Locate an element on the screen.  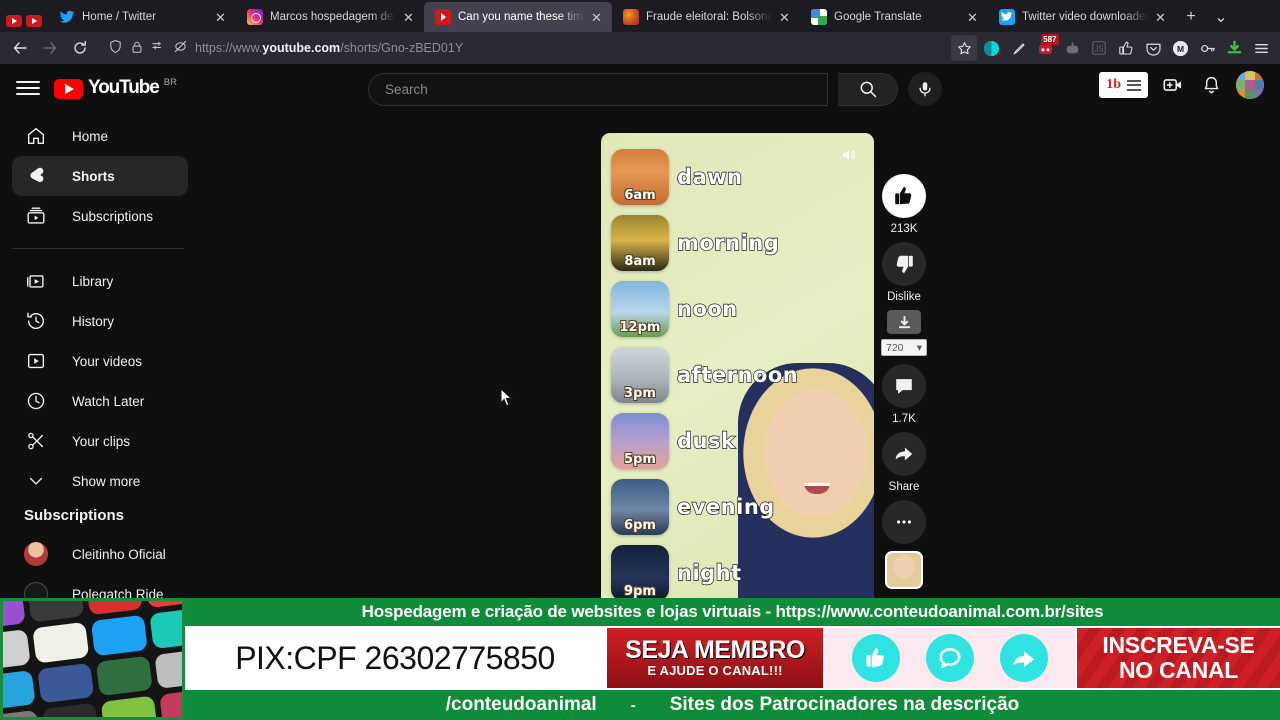
metamask-icon: M is located at coordinates (1180, 48).